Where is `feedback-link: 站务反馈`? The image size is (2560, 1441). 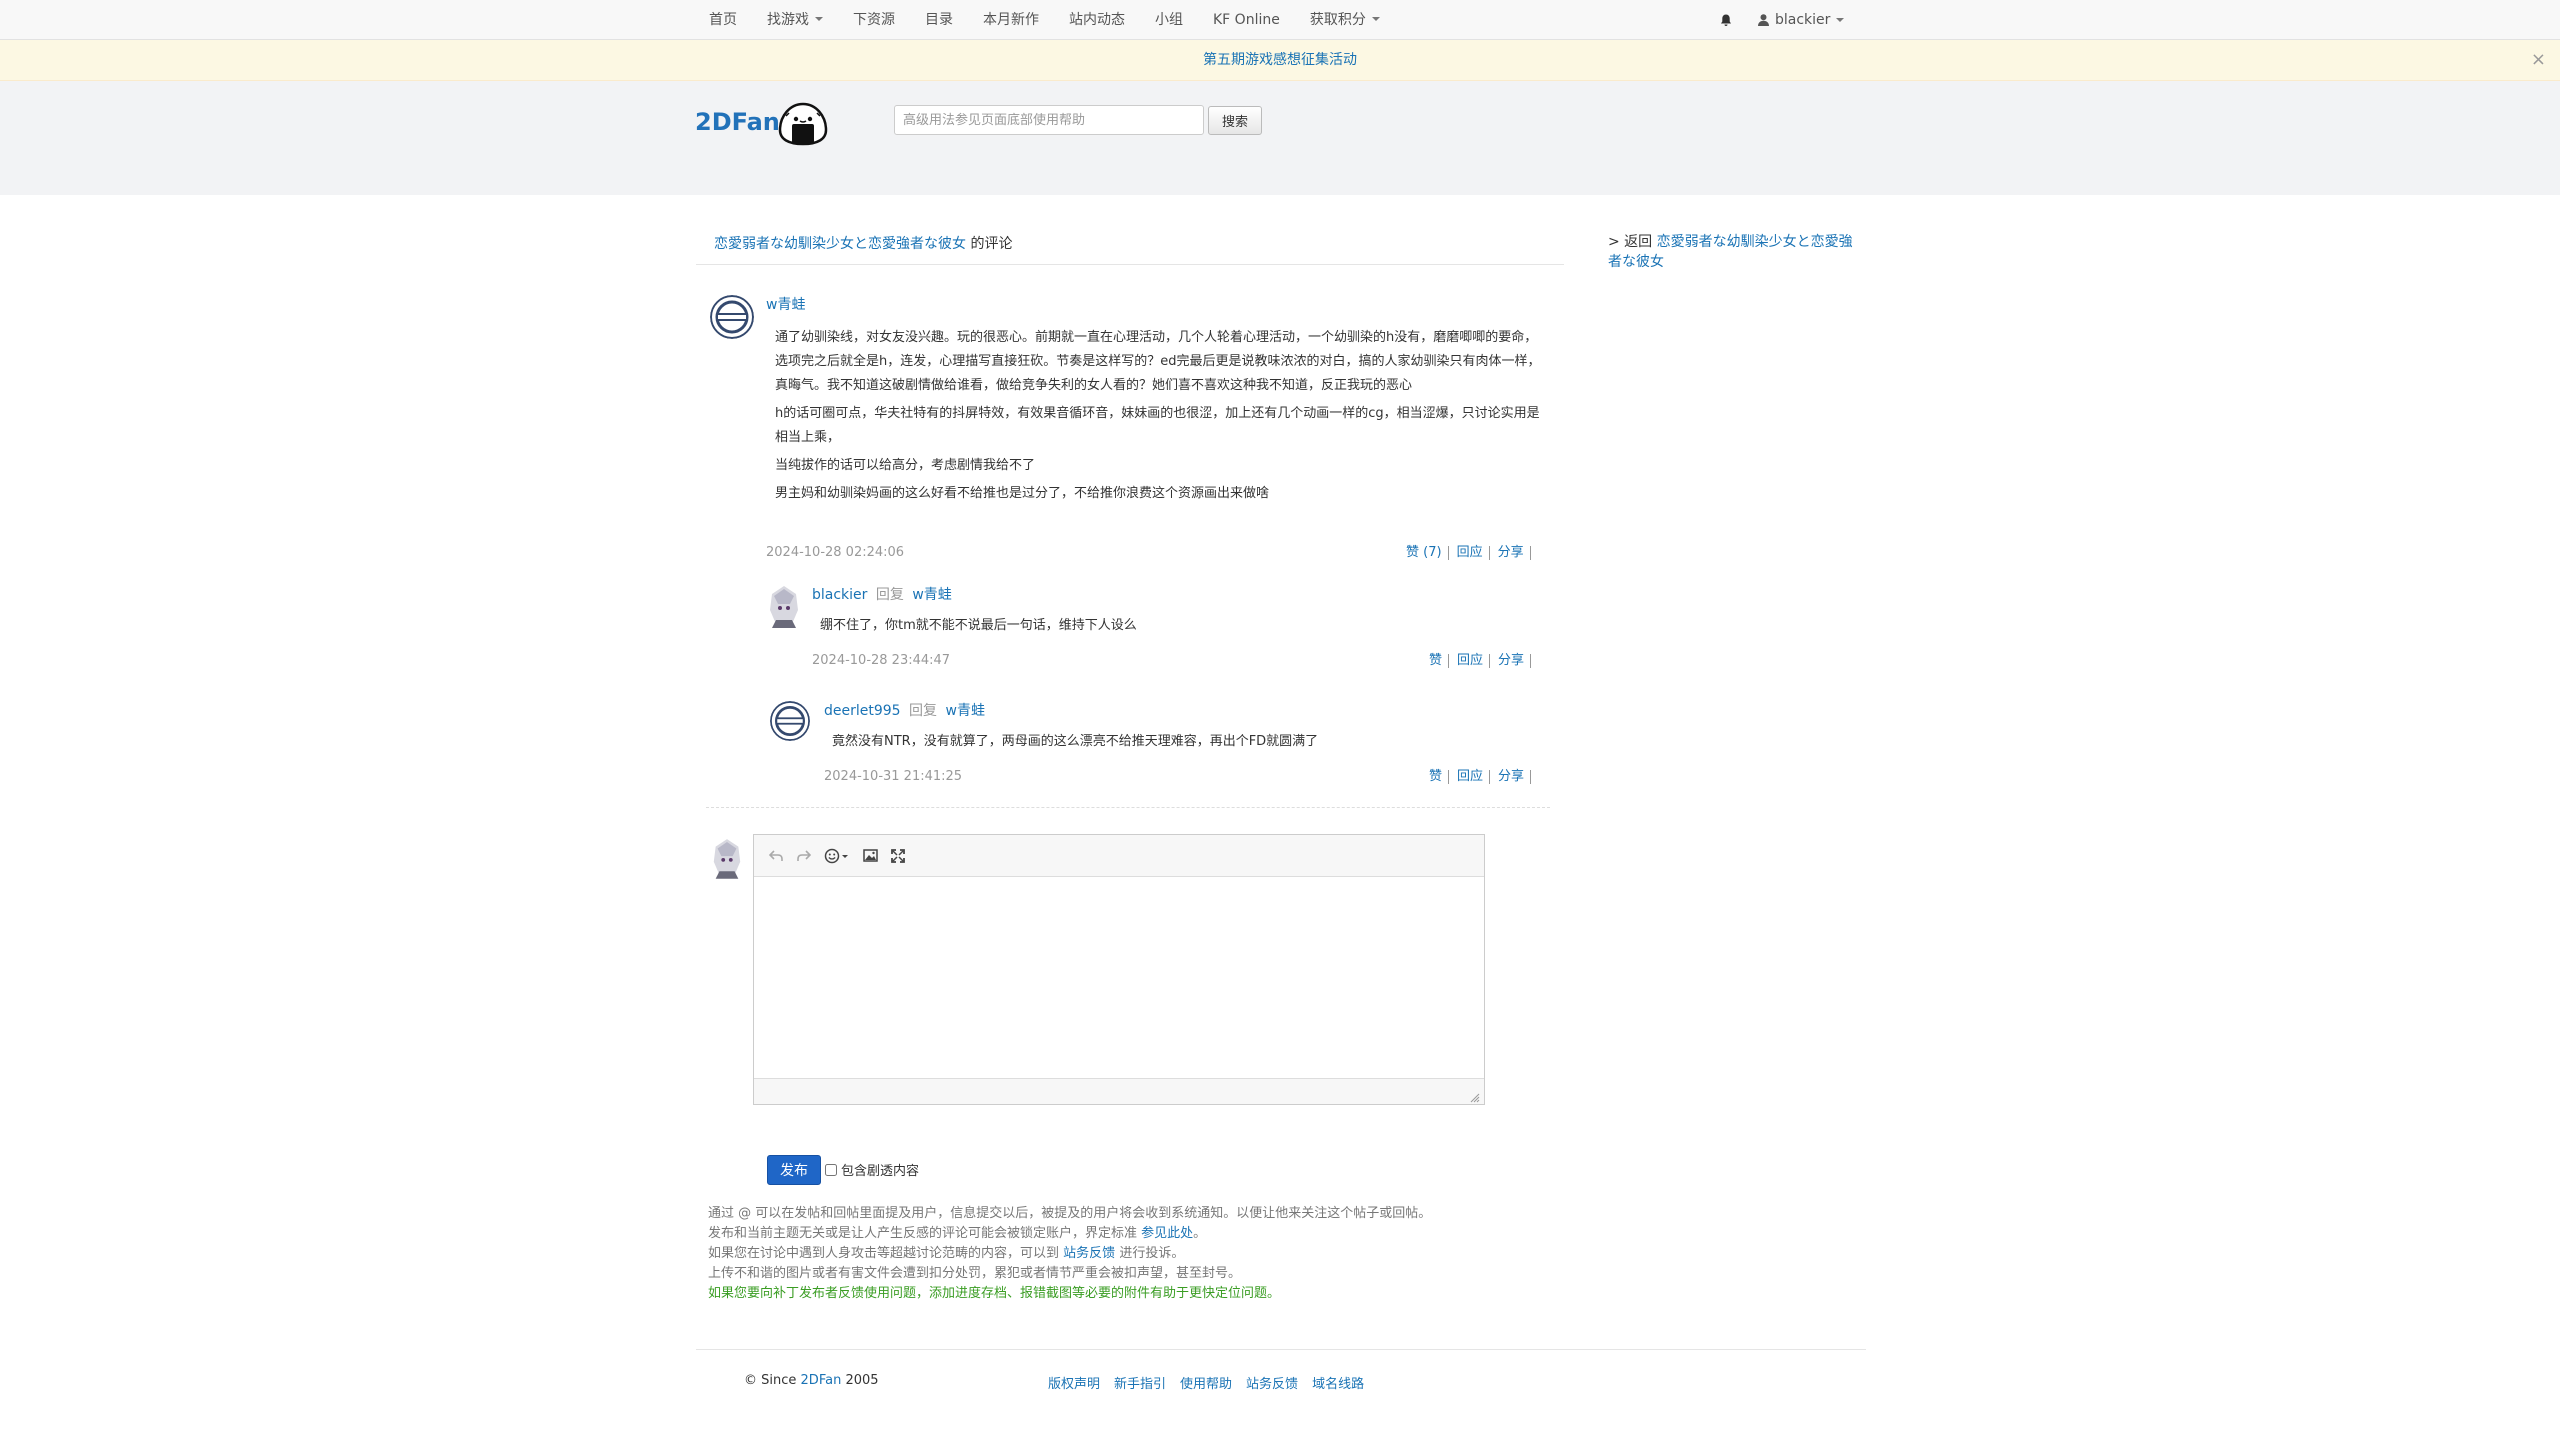
feedback-link: 站务反馈 is located at coordinates (1089, 1253).